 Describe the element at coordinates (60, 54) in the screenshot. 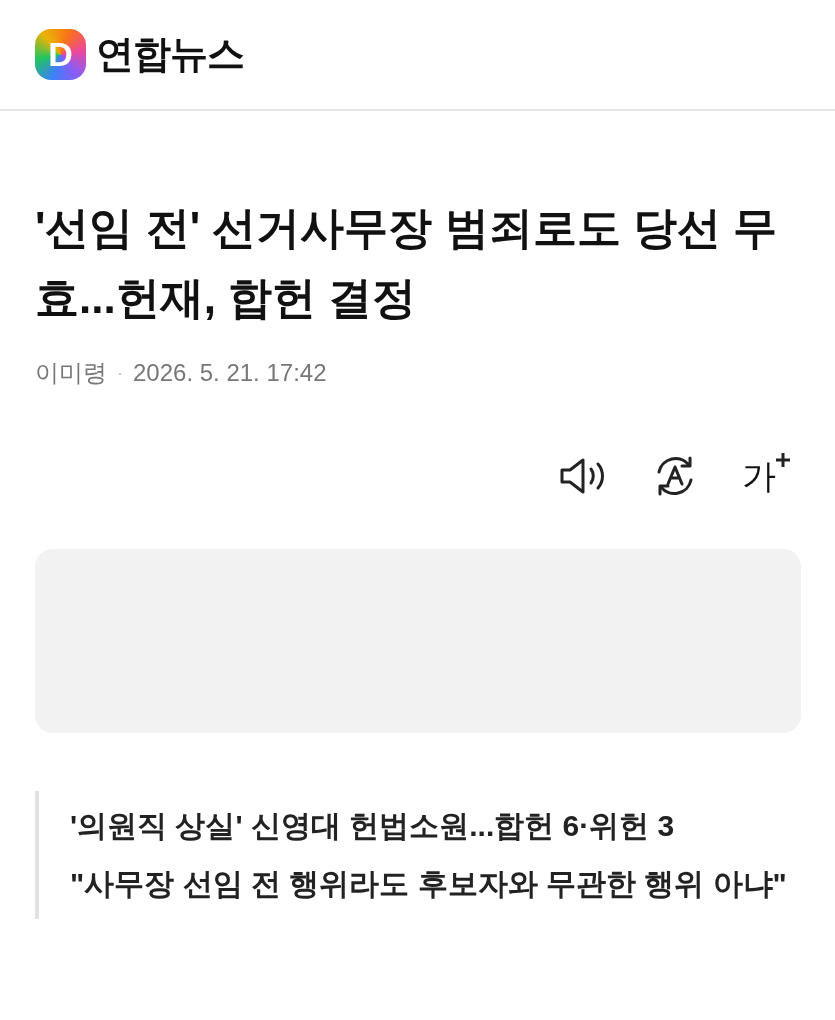

I see `logo-icon: D` at that location.